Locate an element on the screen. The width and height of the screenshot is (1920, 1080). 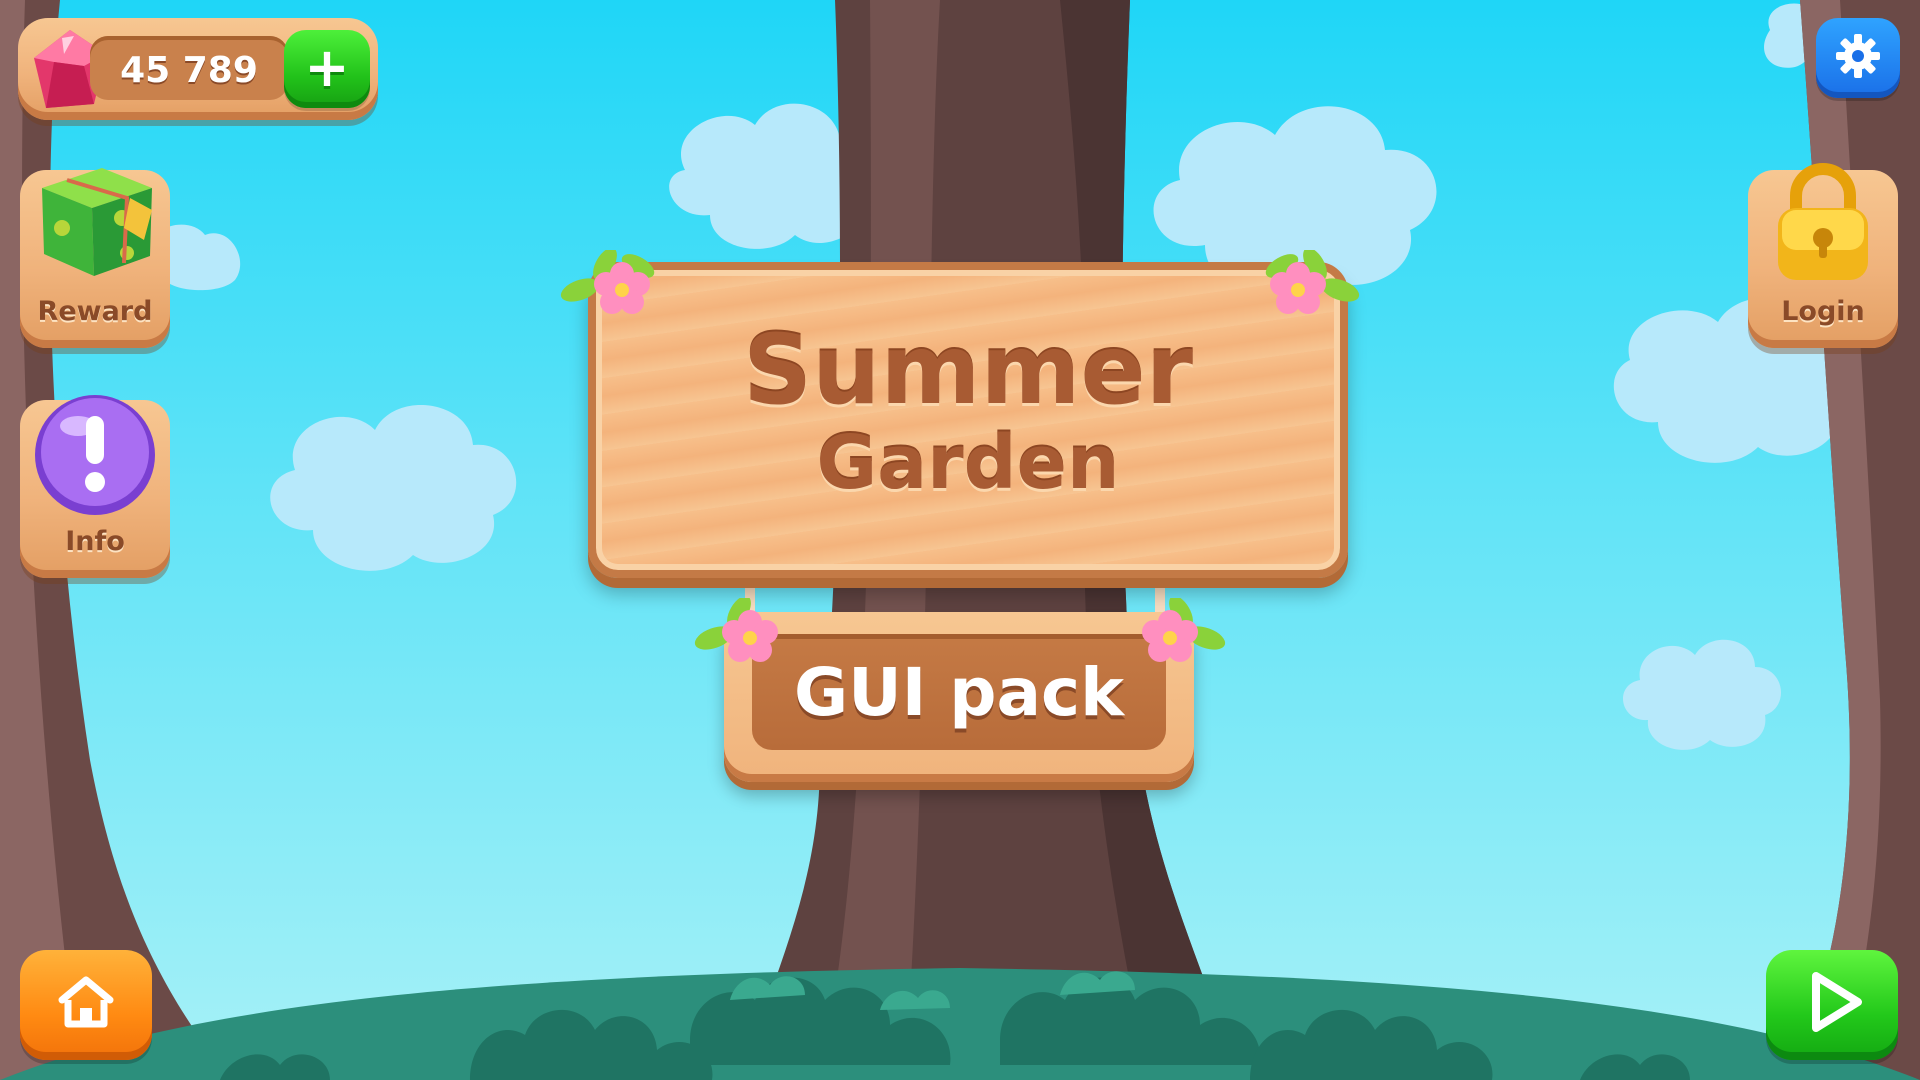
currency-slot: 45 789 is located at coordinates (189, 68).